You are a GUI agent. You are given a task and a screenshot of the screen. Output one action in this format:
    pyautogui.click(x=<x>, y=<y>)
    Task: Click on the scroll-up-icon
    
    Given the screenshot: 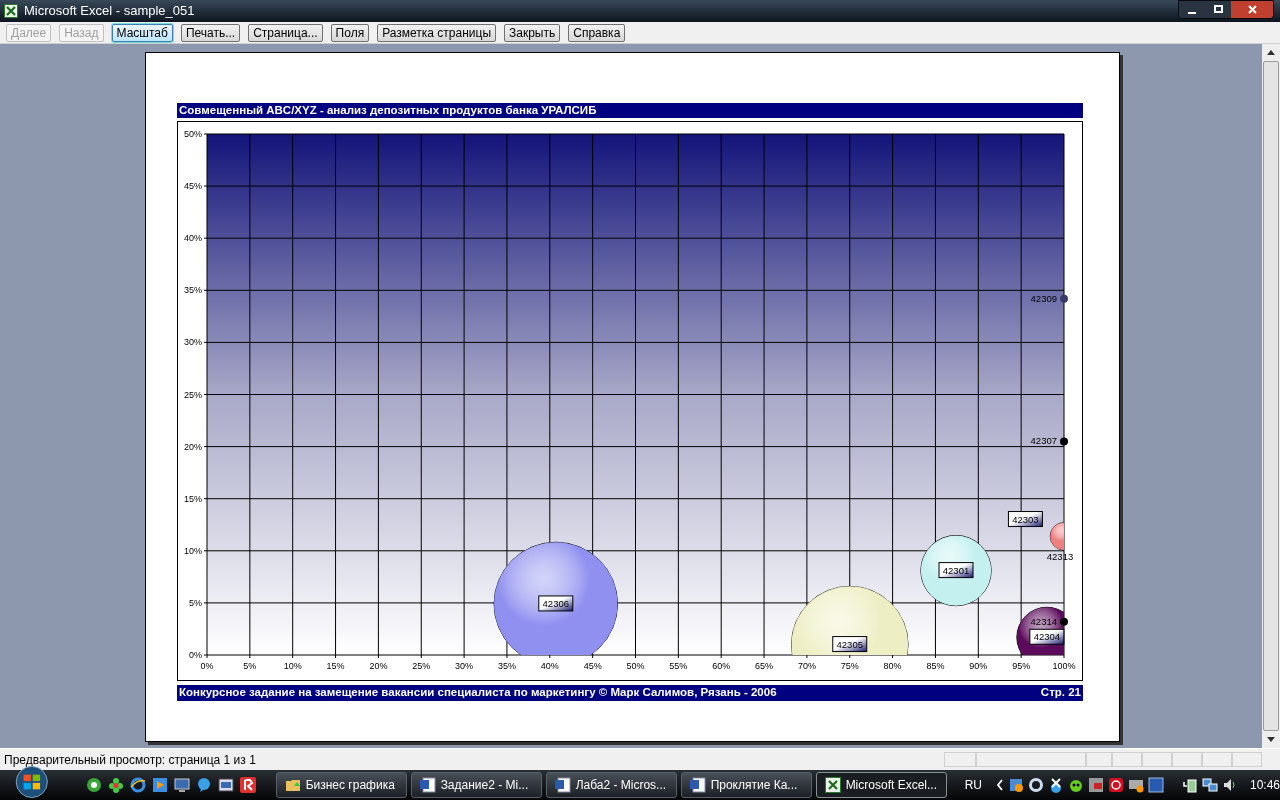 What is the action you would take?
    pyautogui.click(x=1271, y=52)
    